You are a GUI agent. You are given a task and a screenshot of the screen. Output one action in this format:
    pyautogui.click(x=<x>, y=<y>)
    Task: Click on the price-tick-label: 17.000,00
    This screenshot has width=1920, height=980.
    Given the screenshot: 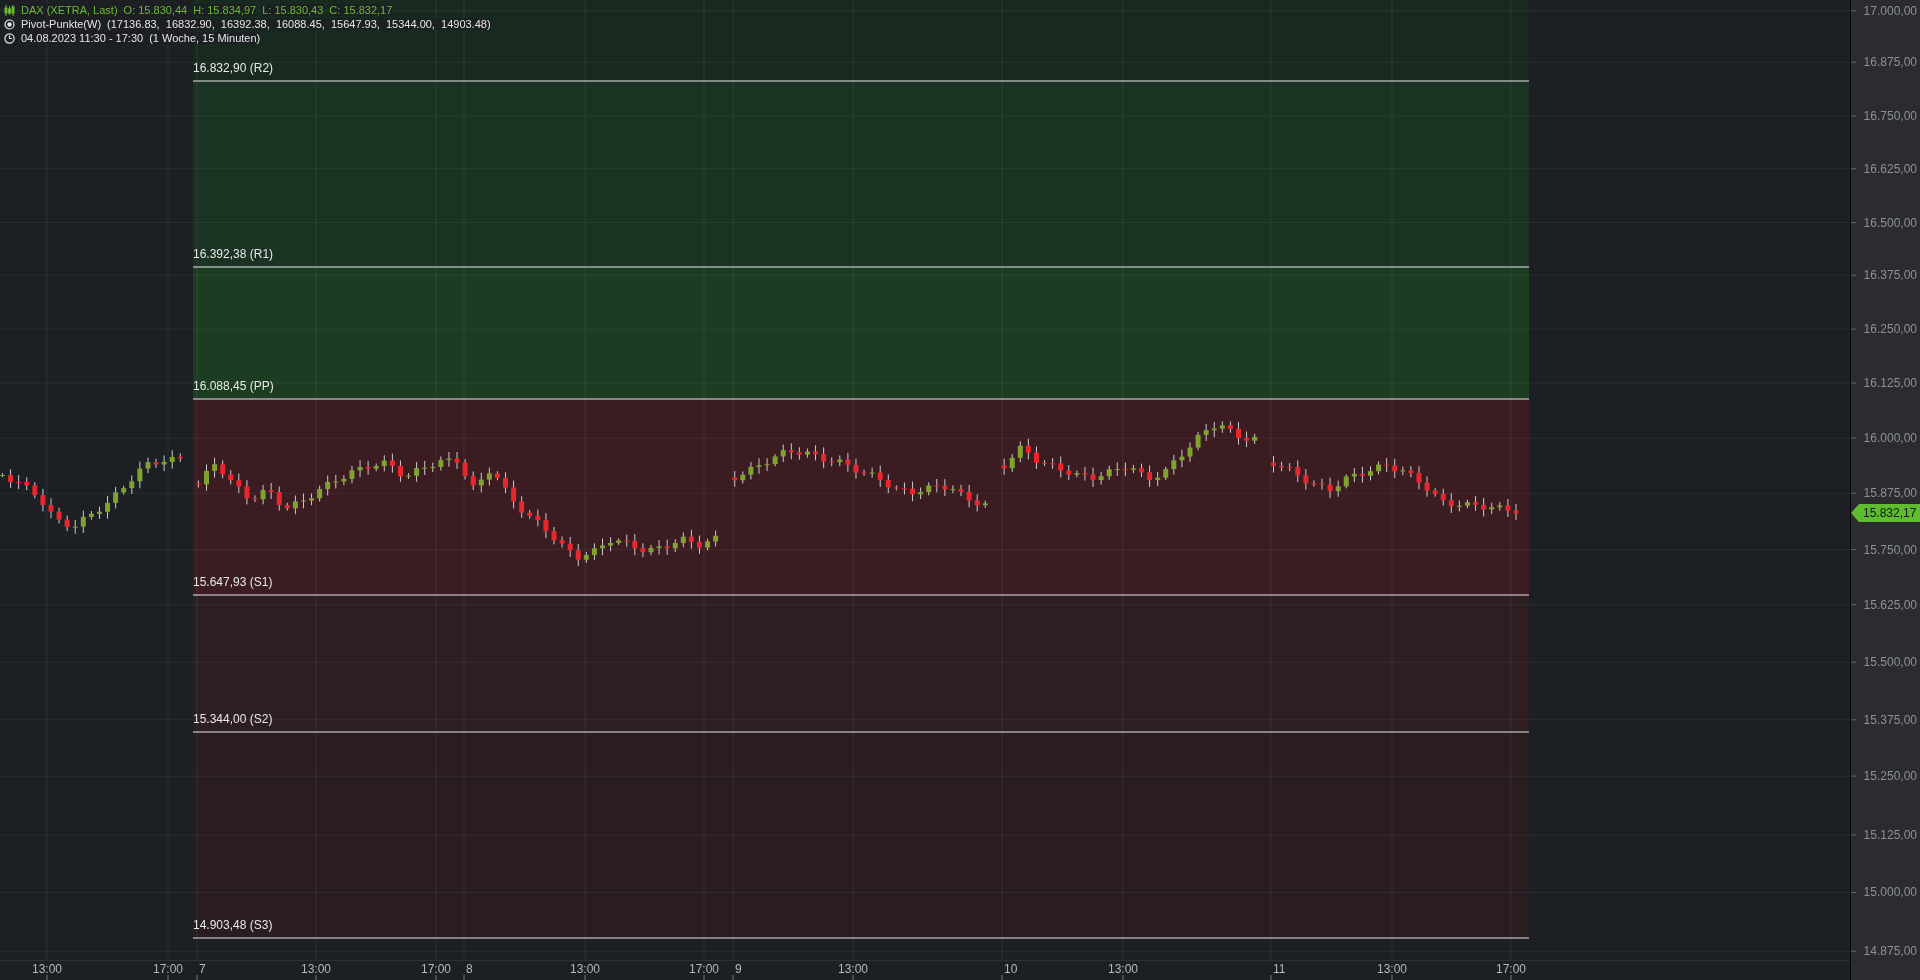 What is the action you would take?
    pyautogui.click(x=1890, y=10)
    